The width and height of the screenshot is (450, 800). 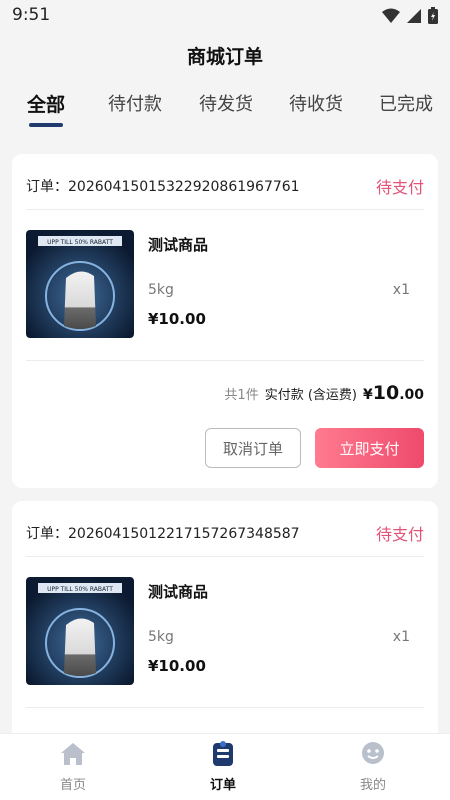 I want to click on tab-pending-payment: 待付款, so click(x=135, y=103).